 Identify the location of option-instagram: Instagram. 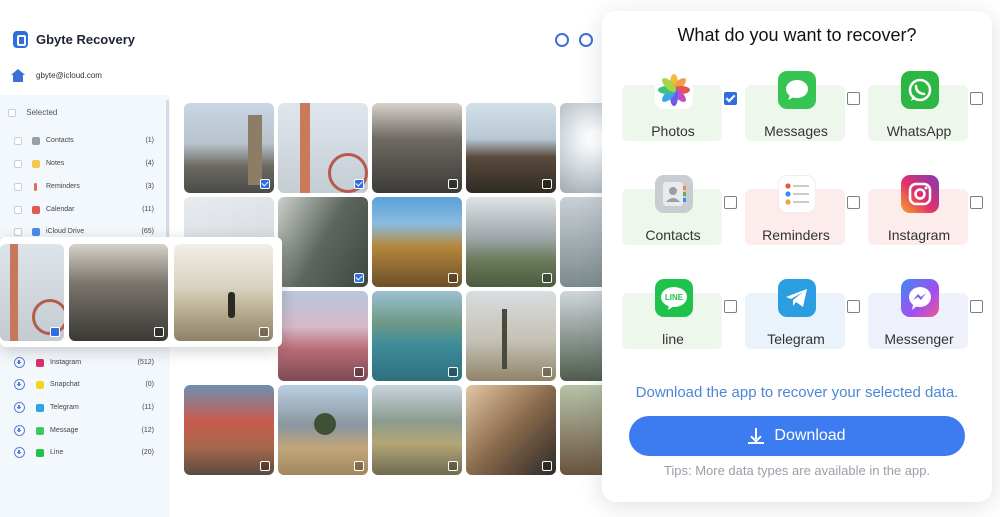
(927, 223).